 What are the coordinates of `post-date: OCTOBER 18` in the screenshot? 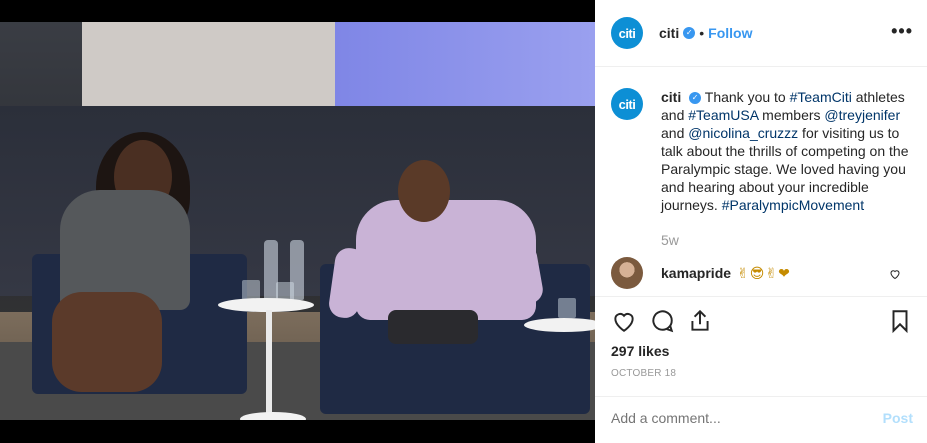 It's located at (643, 373).